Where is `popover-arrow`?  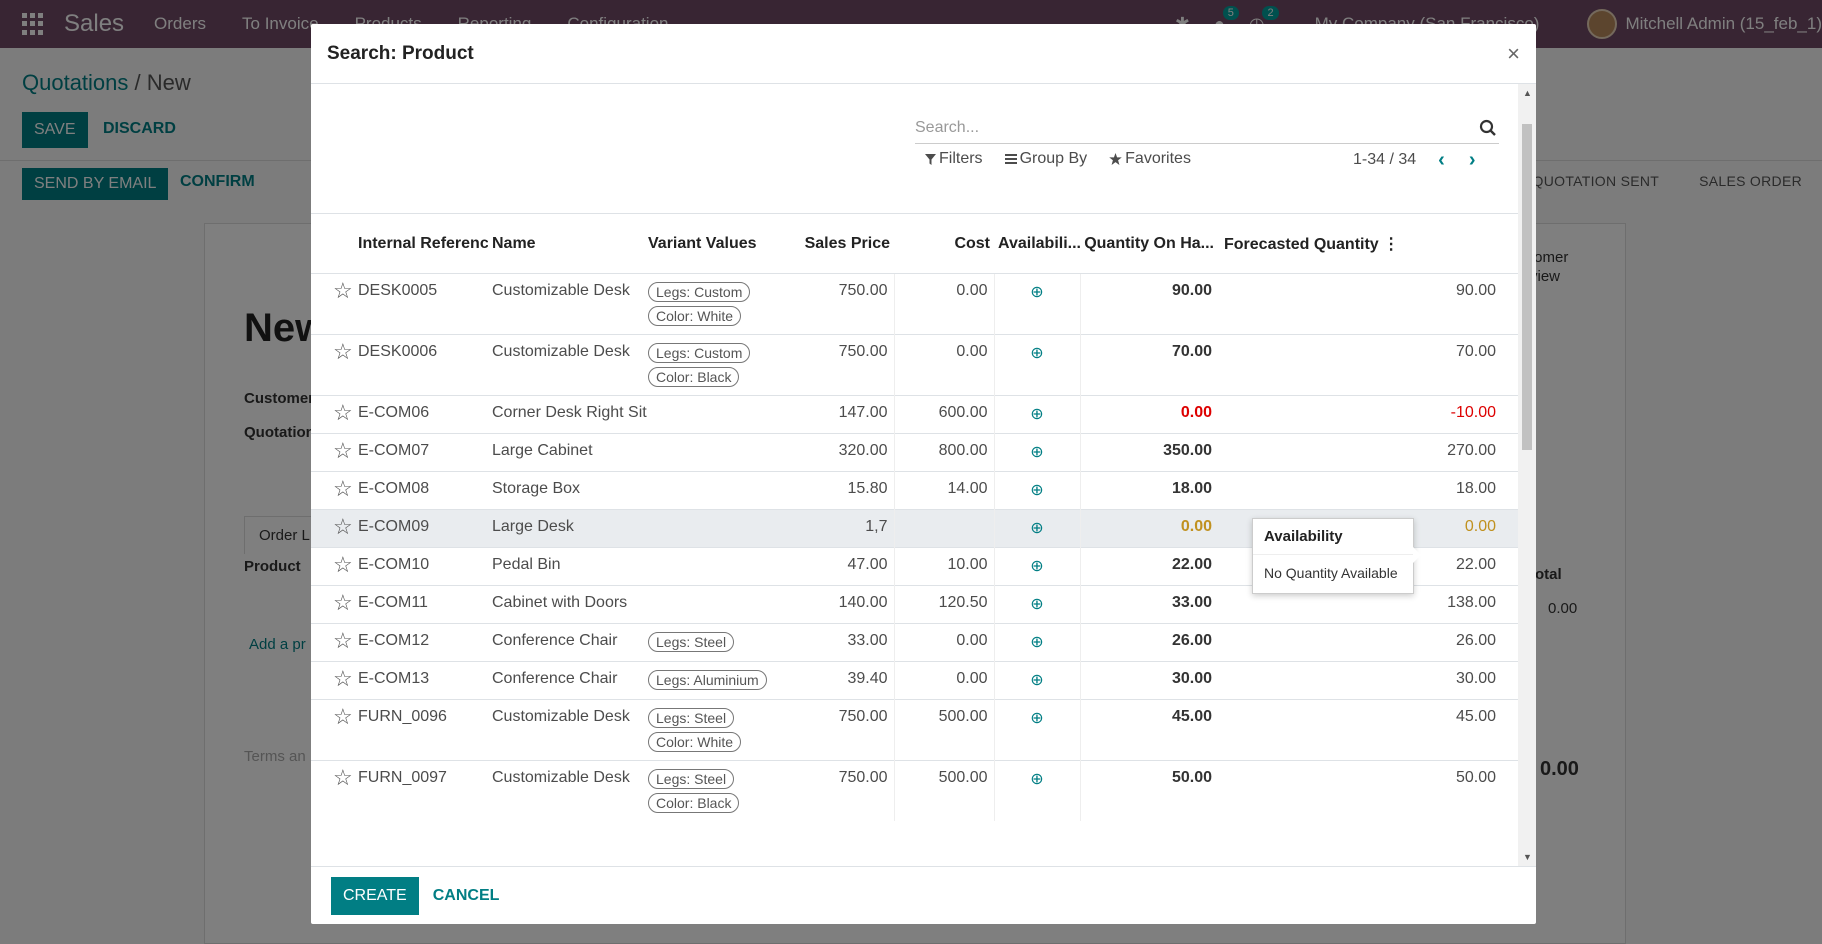 popover-arrow is located at coordinates (1417, 555).